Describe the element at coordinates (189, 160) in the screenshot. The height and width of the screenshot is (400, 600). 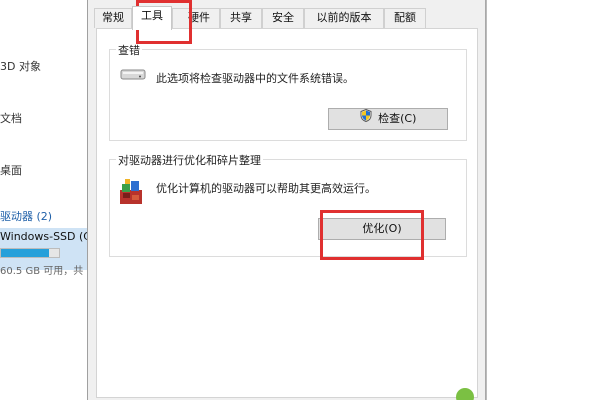
I see `optimize-title: 对驱动器进行优化和碎片整理` at that location.